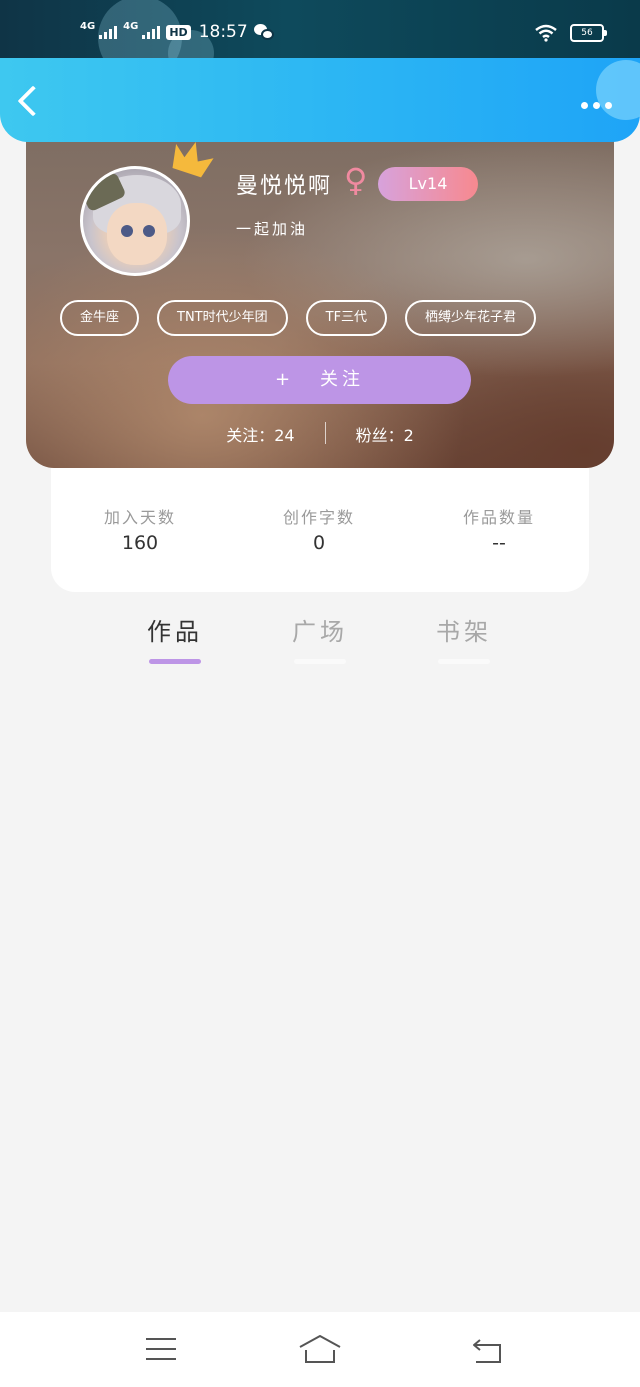 Image resolution: width=640 pixels, height=1387 pixels. I want to click on hd-icon: HD, so click(178, 32).